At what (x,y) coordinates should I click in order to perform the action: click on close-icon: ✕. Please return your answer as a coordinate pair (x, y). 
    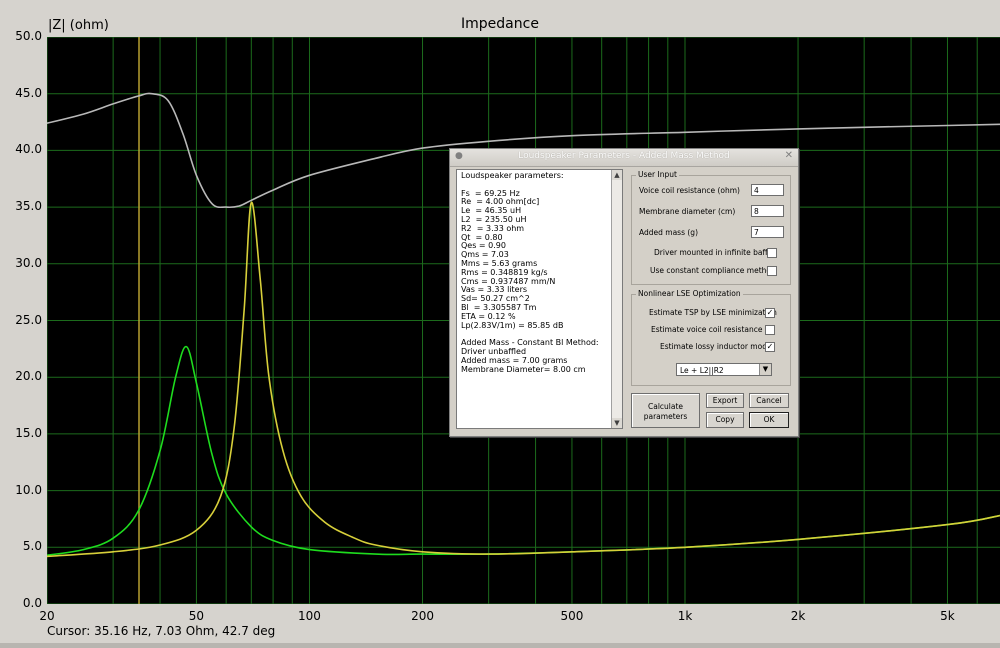
    Looking at the image, I should click on (789, 155).